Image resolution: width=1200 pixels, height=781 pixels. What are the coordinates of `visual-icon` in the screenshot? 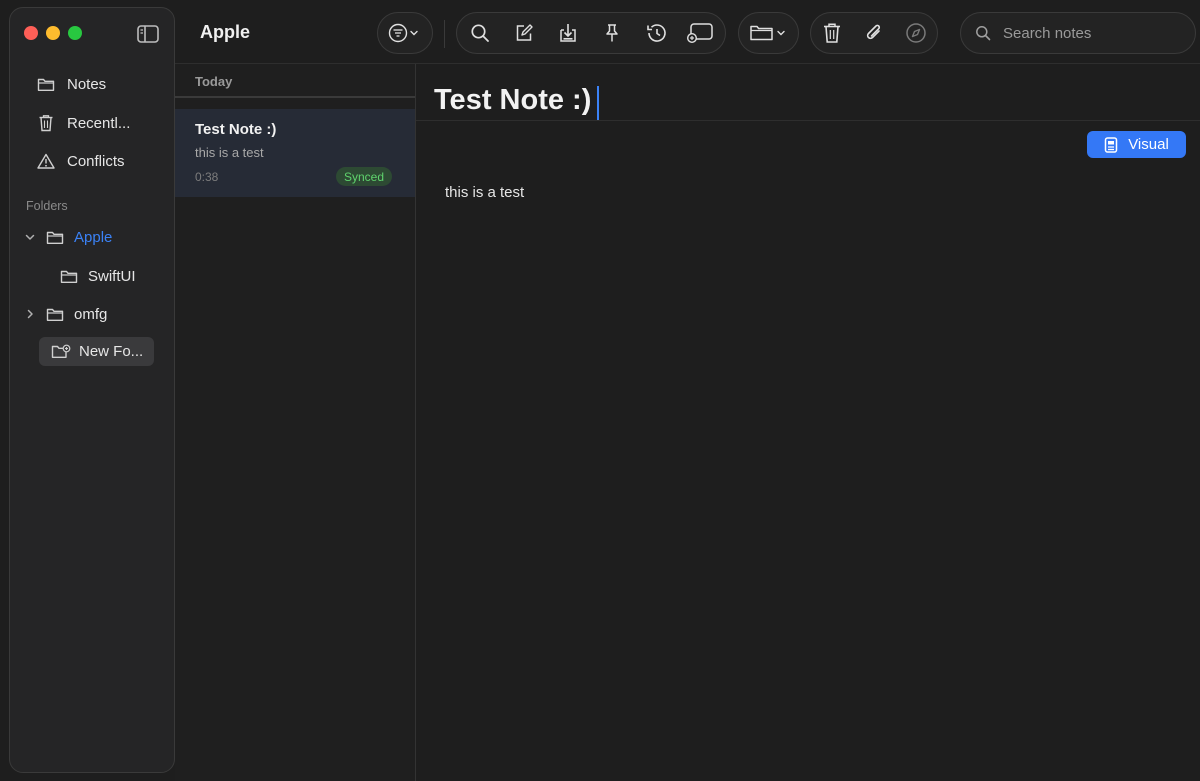 It's located at (1111, 144).